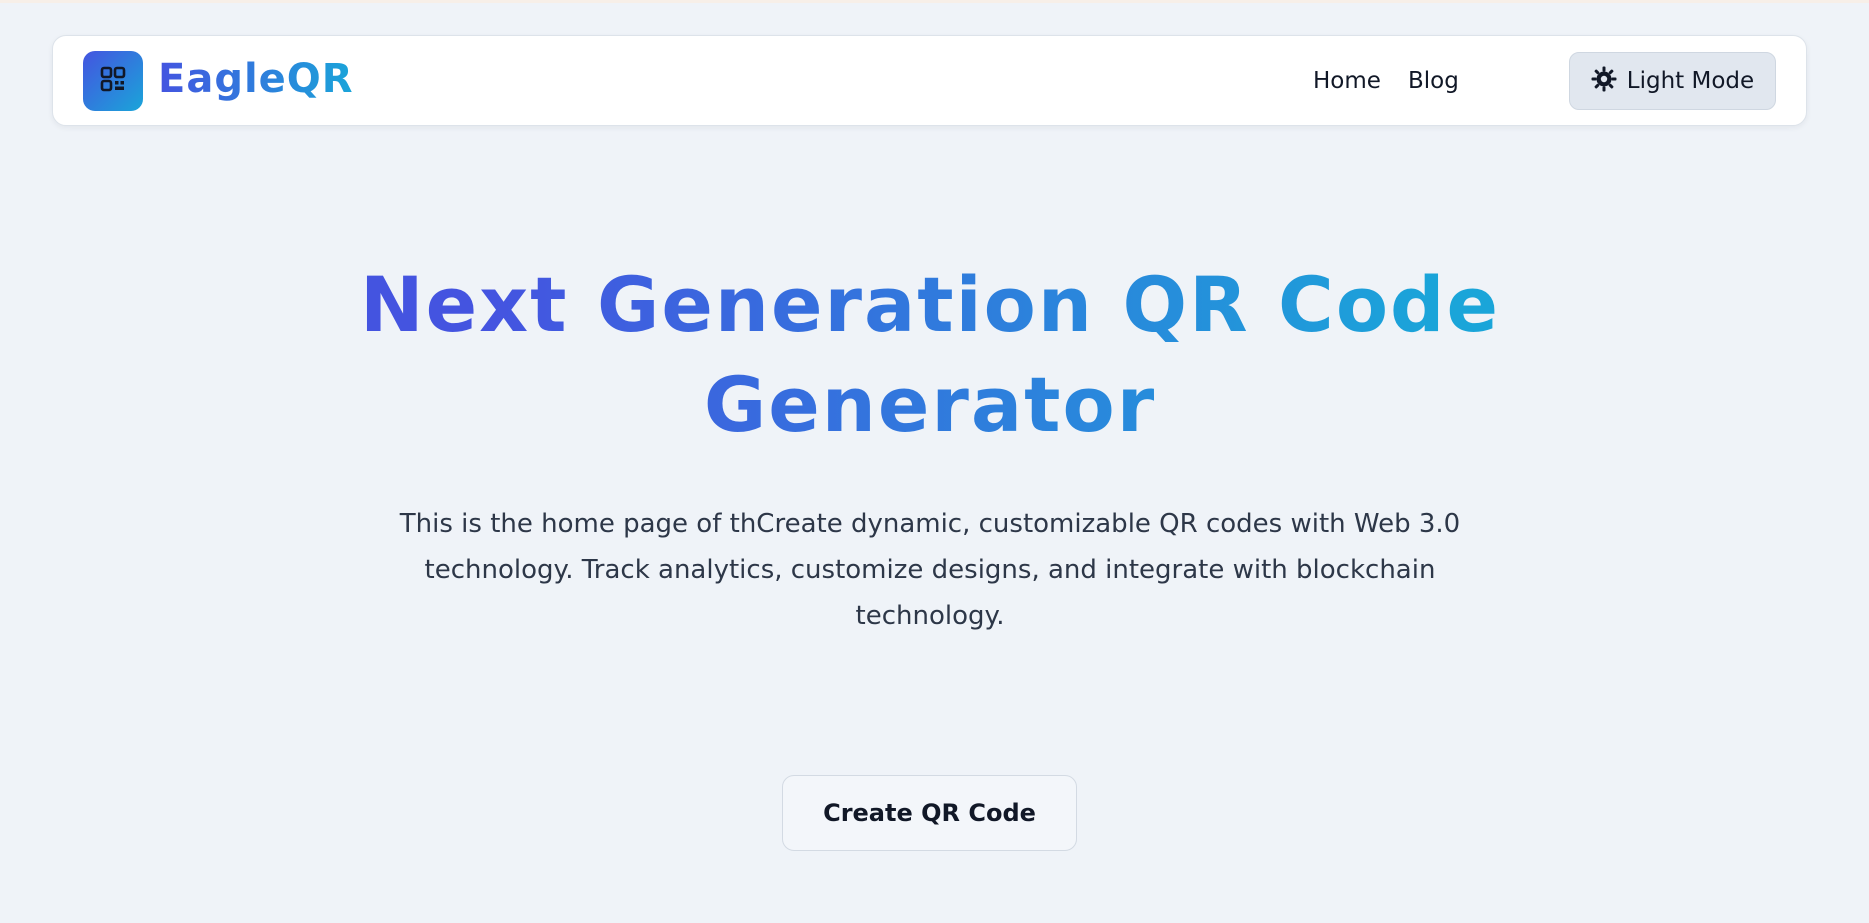 The width and height of the screenshot is (1869, 923). I want to click on brand-name: EagleQR, so click(256, 79).